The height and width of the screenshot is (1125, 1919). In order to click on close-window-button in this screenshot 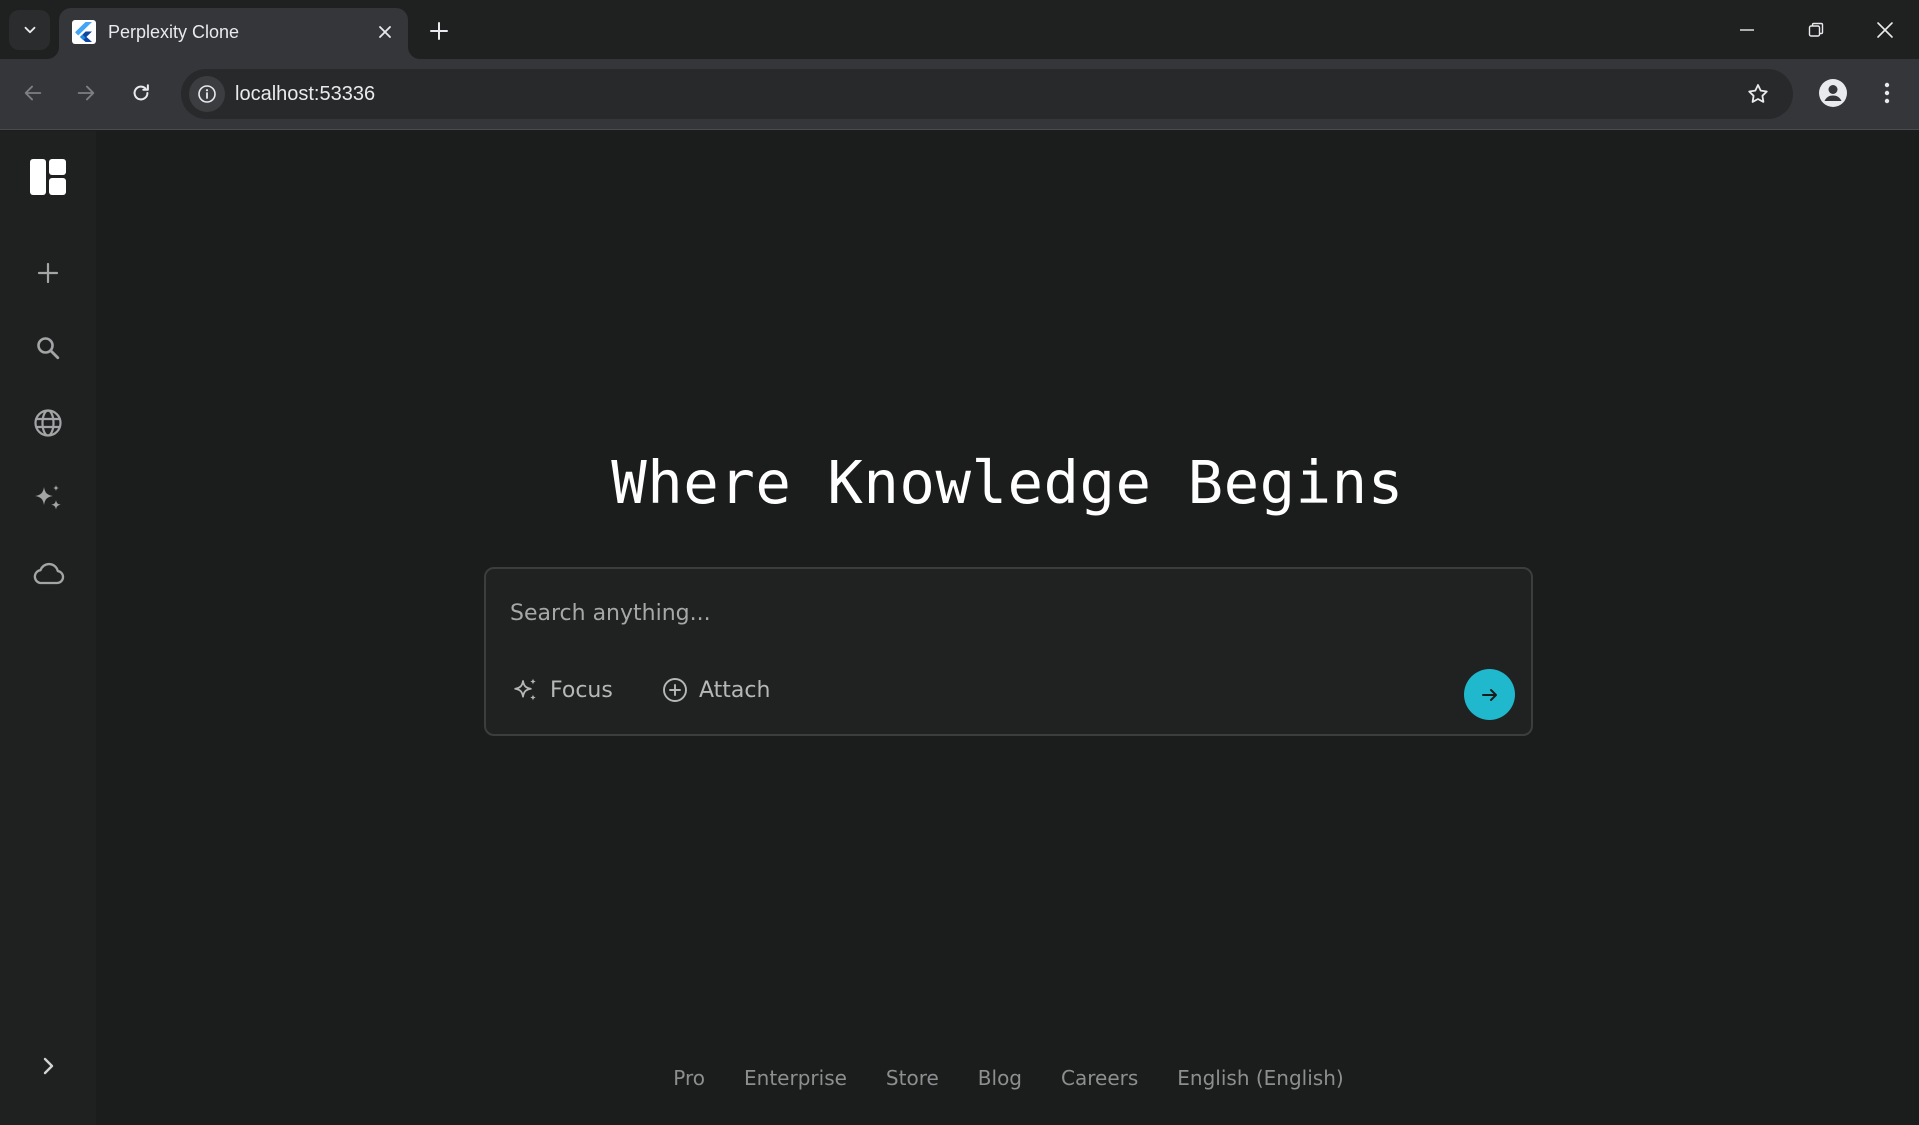, I will do `click(1885, 30)`.